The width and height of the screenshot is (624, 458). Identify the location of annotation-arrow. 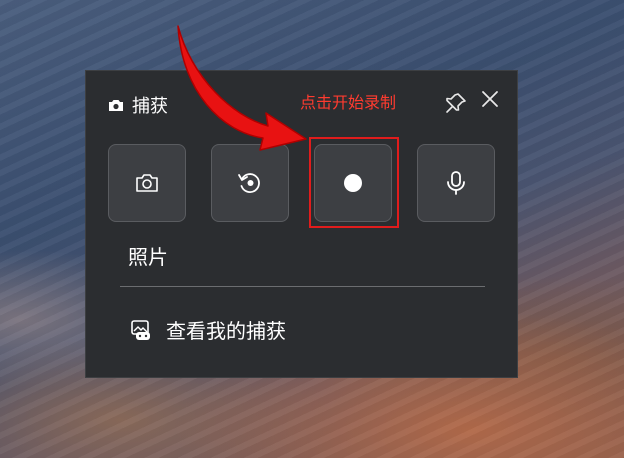
(242, 88).